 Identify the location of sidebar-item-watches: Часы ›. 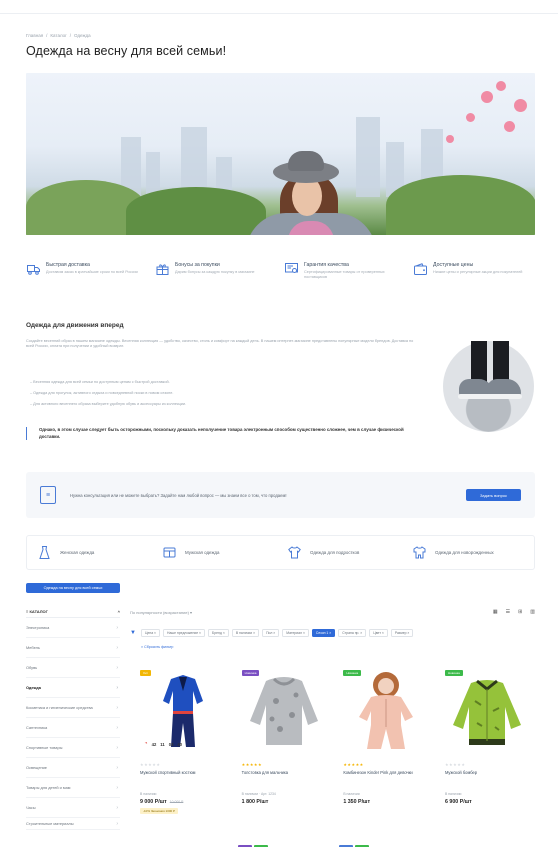
(73, 808).